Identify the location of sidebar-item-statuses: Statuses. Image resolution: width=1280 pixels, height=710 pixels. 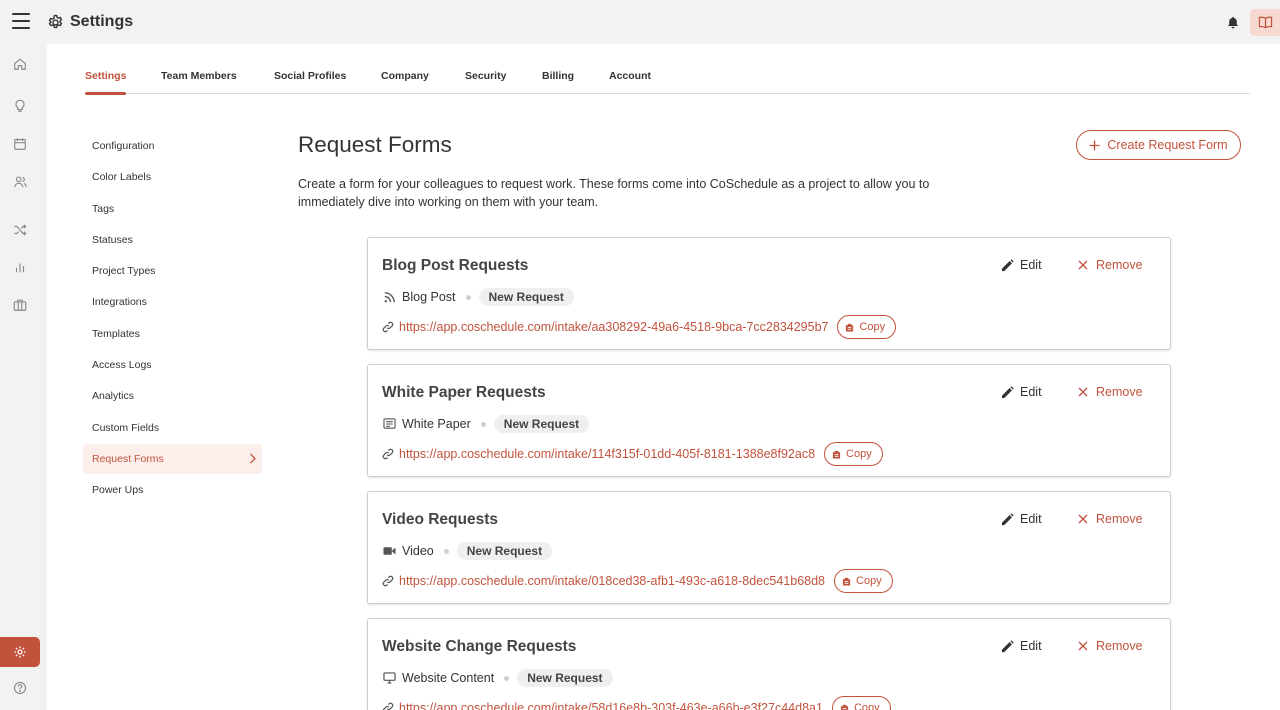
(172, 240).